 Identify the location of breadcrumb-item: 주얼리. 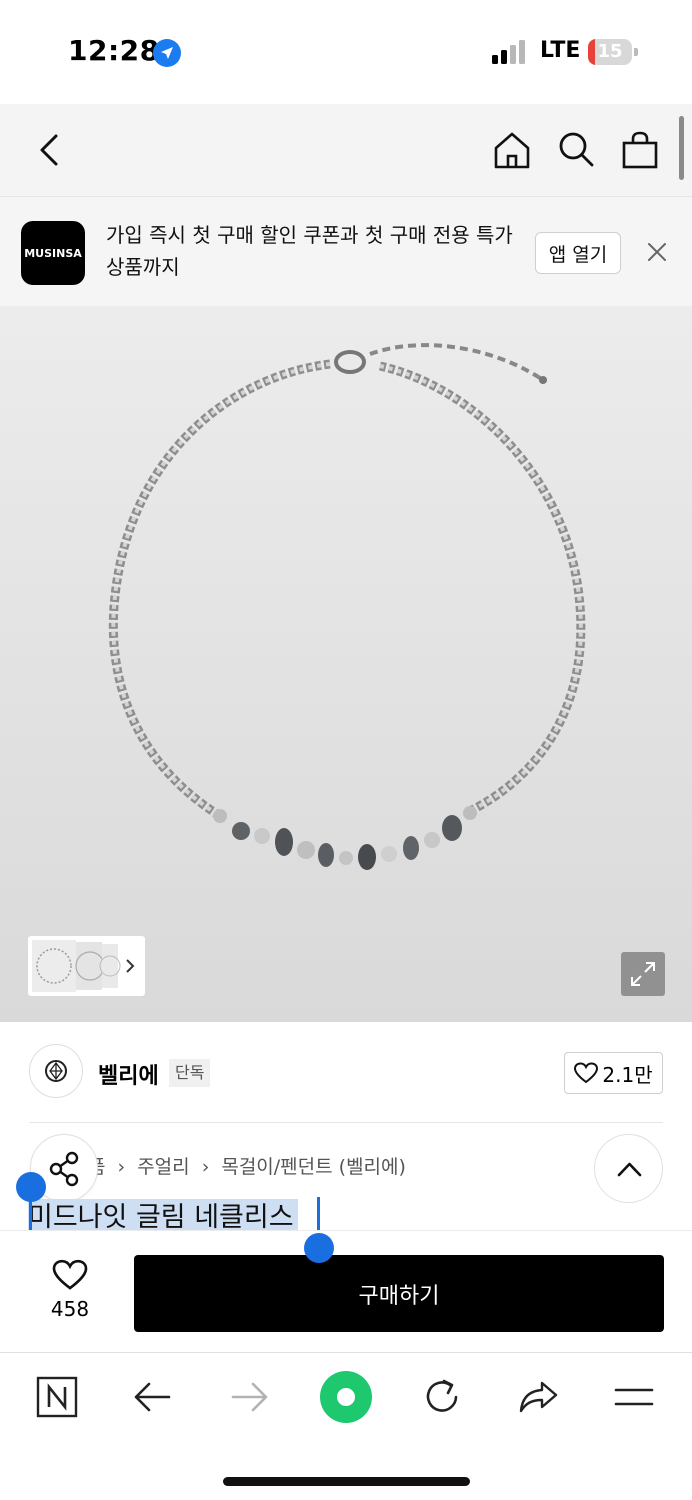
(163, 1167).